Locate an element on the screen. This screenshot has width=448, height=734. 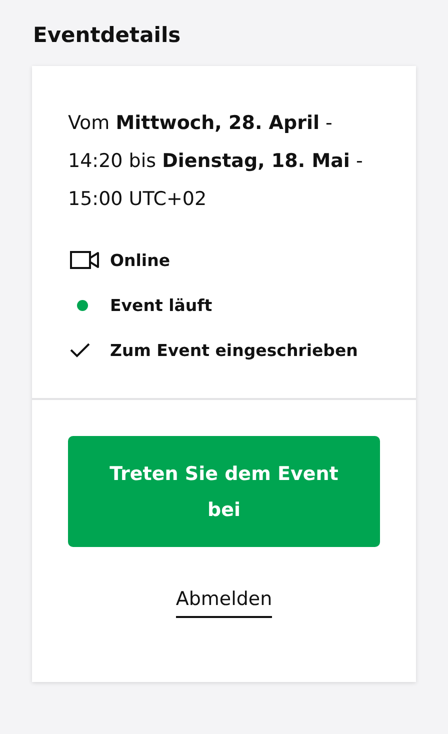
info-label: Online is located at coordinates (140, 260).